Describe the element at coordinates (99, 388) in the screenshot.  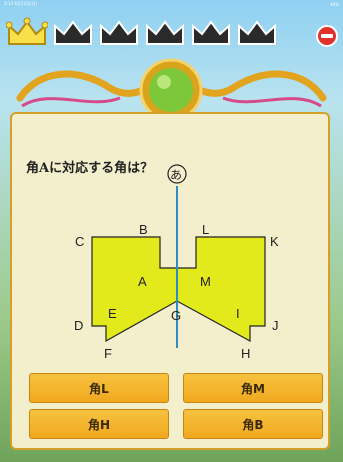
I see `answer-button-1: 角L` at that location.